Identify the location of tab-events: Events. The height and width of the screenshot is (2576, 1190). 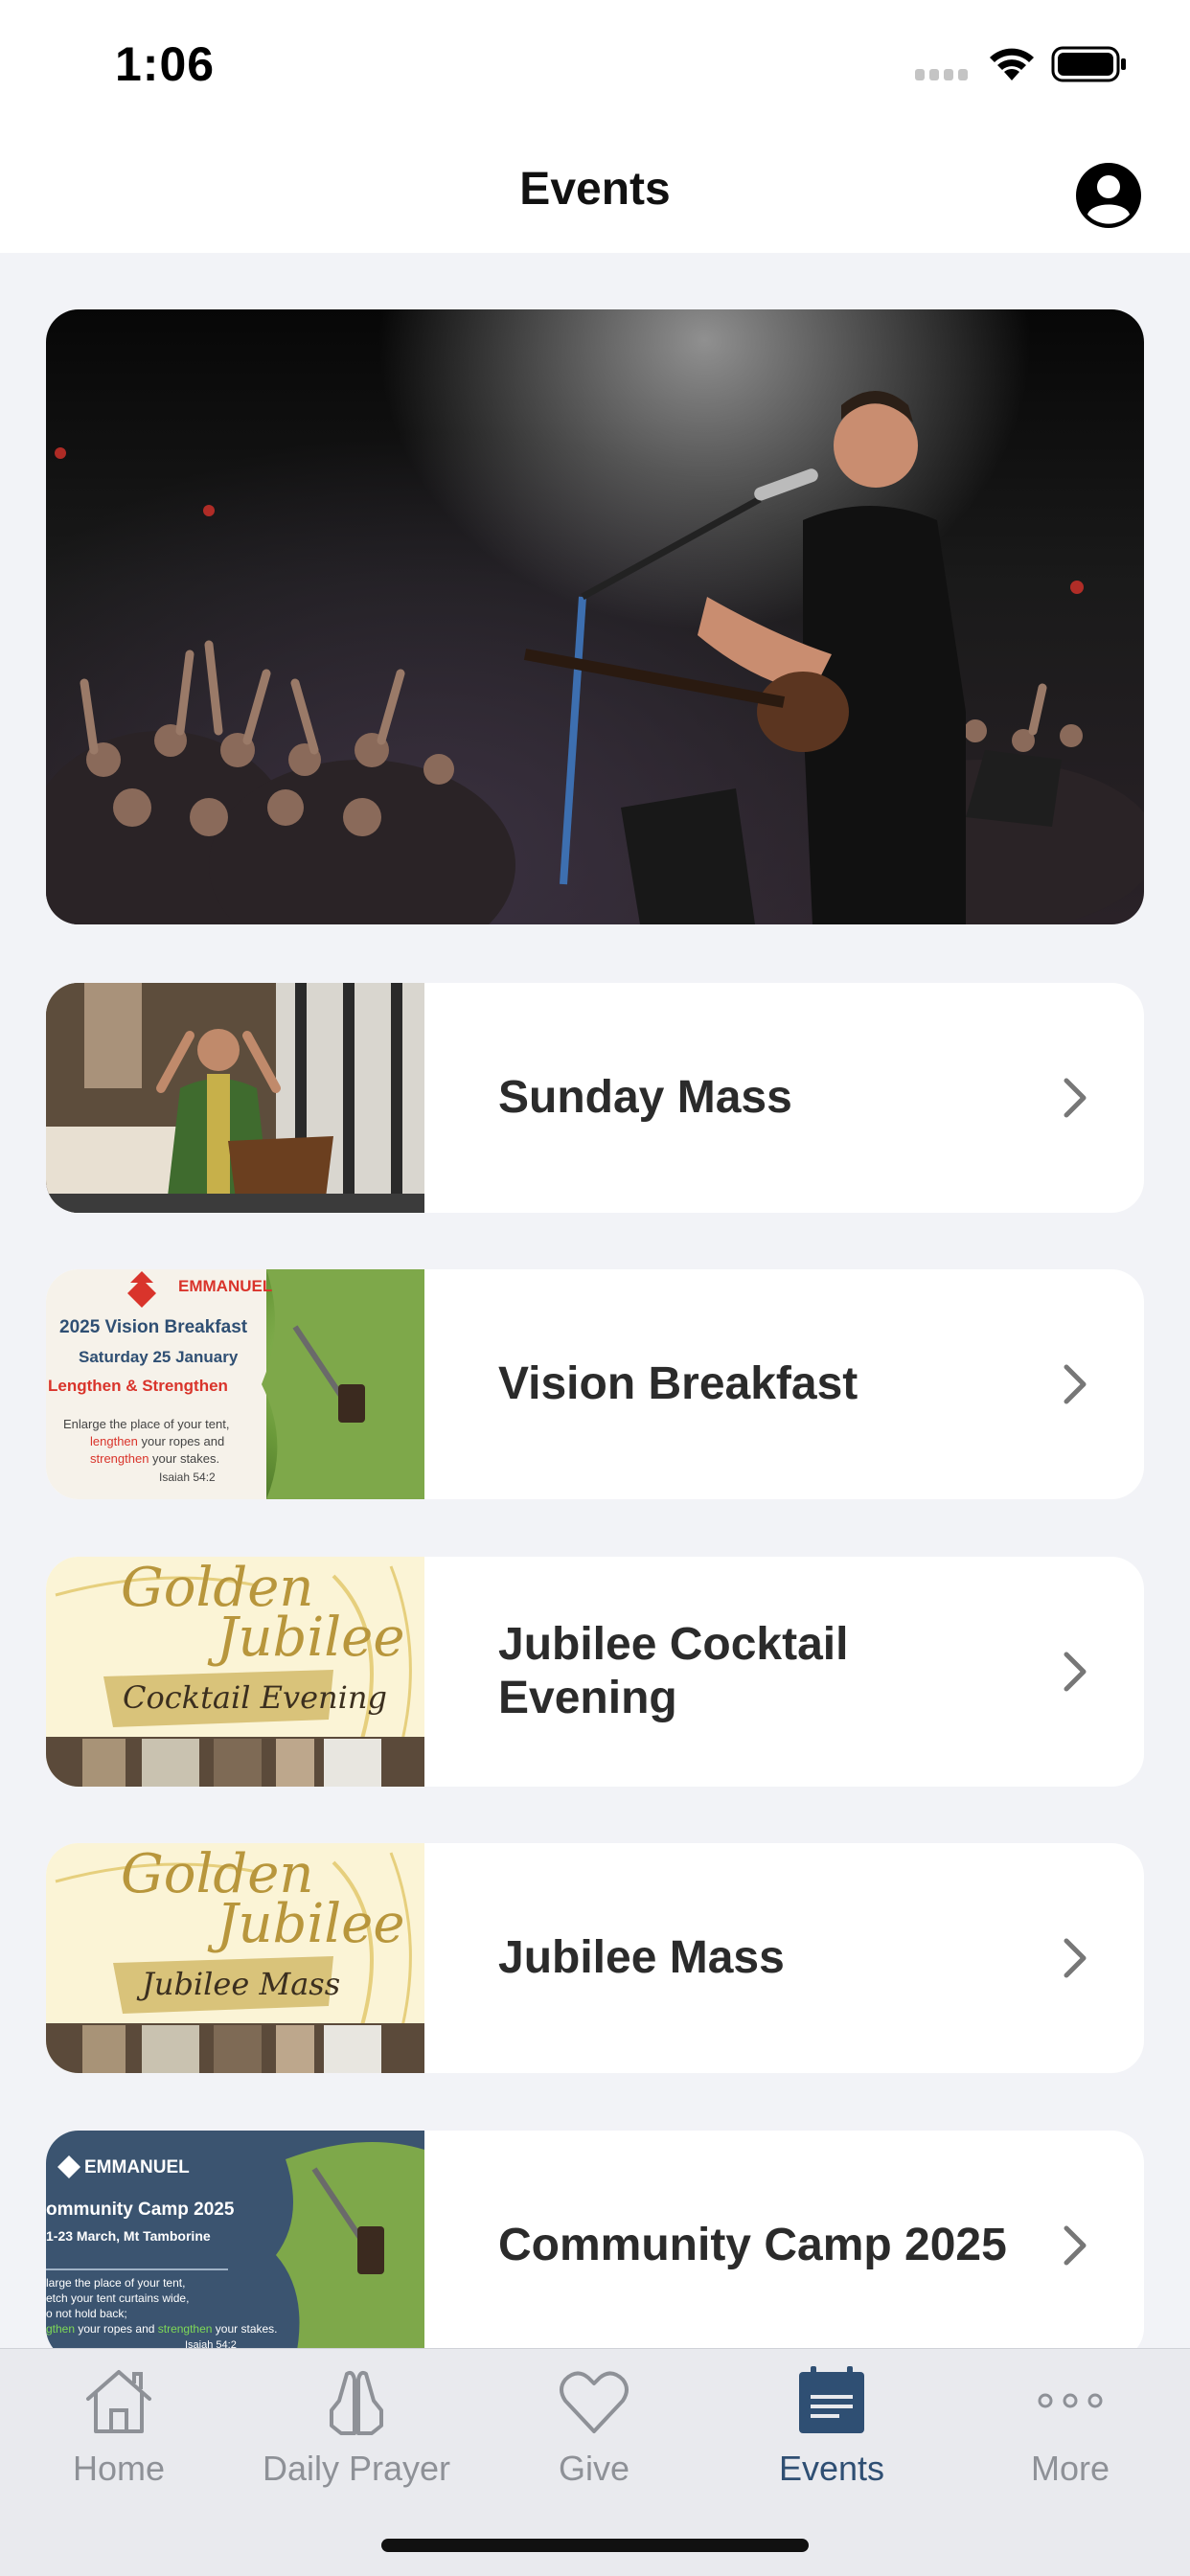
(832, 2430).